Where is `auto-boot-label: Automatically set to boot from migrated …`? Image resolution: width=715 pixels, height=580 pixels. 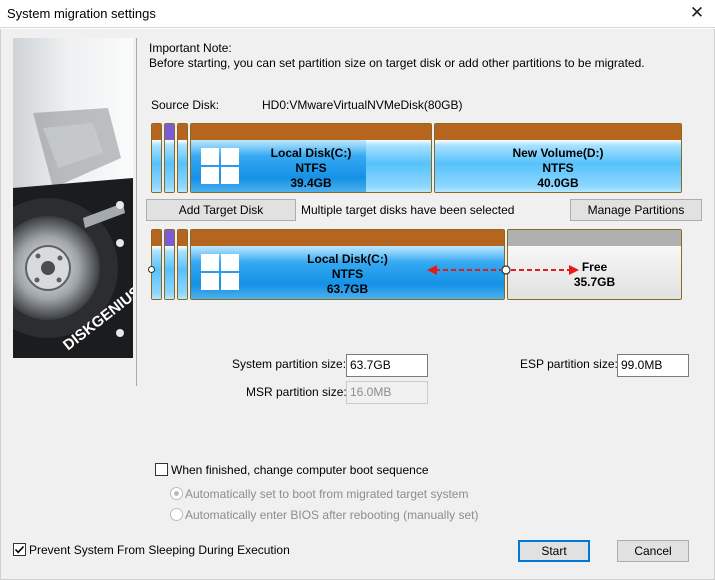 auto-boot-label: Automatically set to boot from migrated … is located at coordinates (327, 494).